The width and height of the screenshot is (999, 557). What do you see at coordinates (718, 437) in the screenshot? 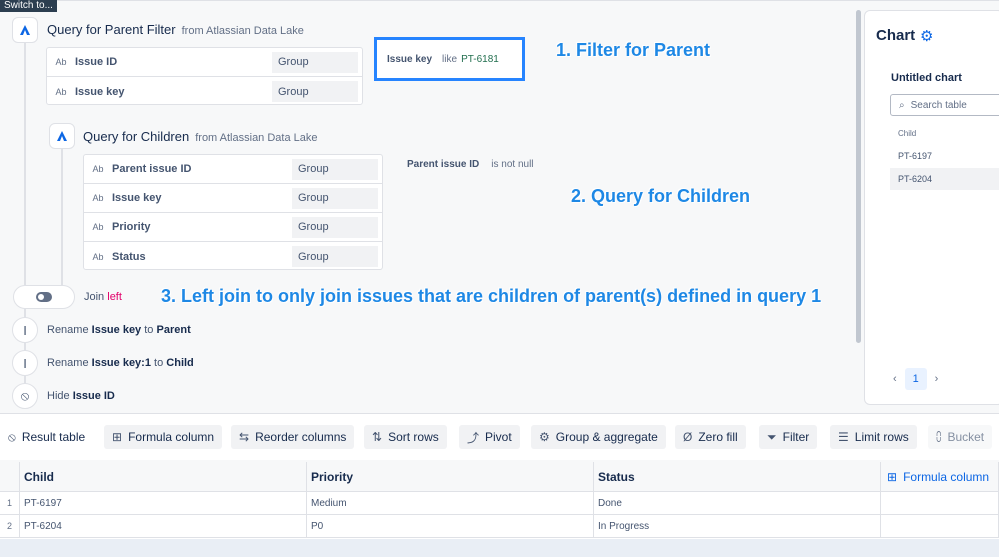
I see `button-label: Zero fill` at bounding box center [718, 437].